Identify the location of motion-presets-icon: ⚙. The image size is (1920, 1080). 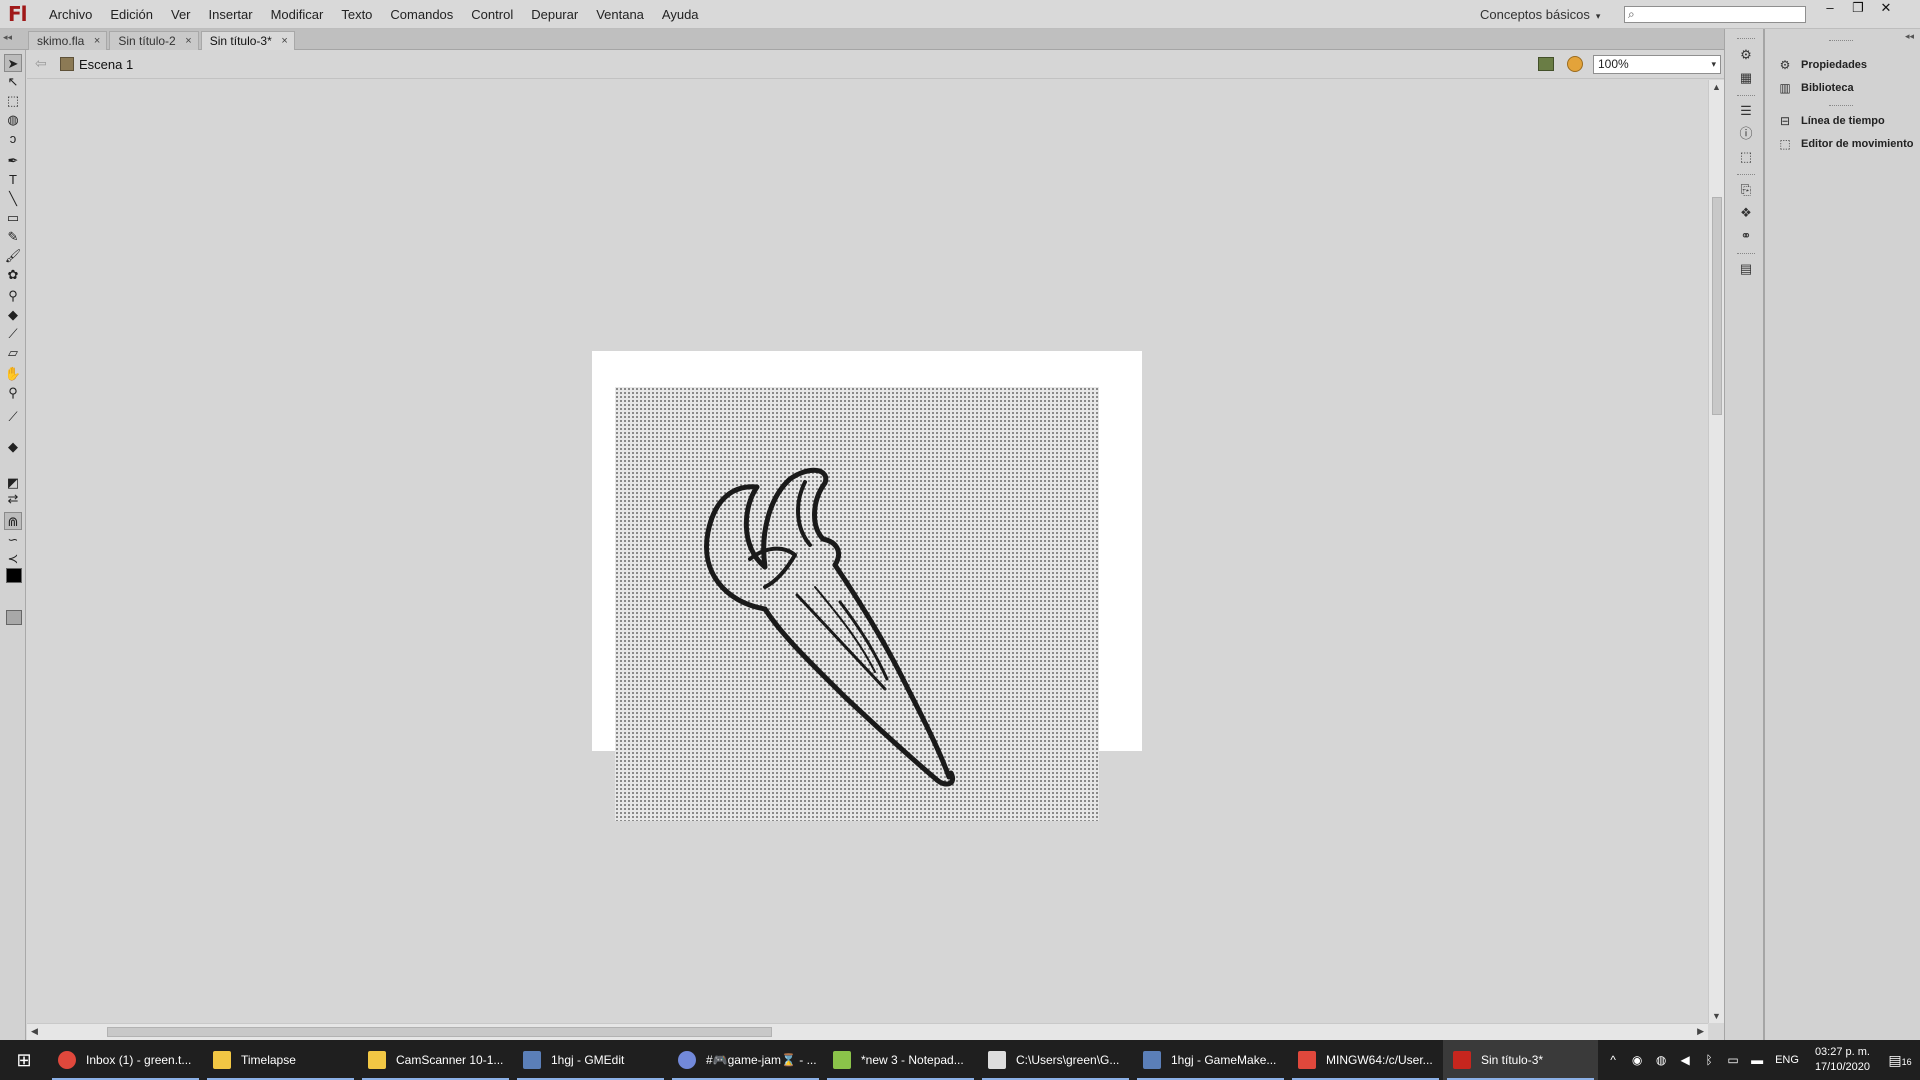
(1746, 55).